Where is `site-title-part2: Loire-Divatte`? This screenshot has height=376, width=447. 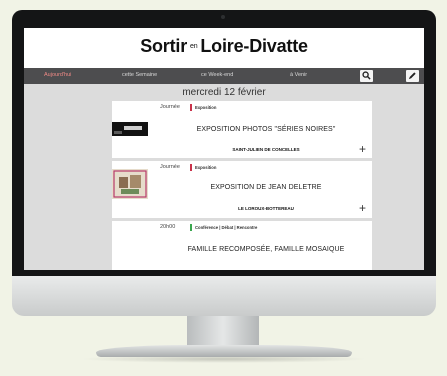 site-title-part2: Loire-Divatte is located at coordinates (254, 46).